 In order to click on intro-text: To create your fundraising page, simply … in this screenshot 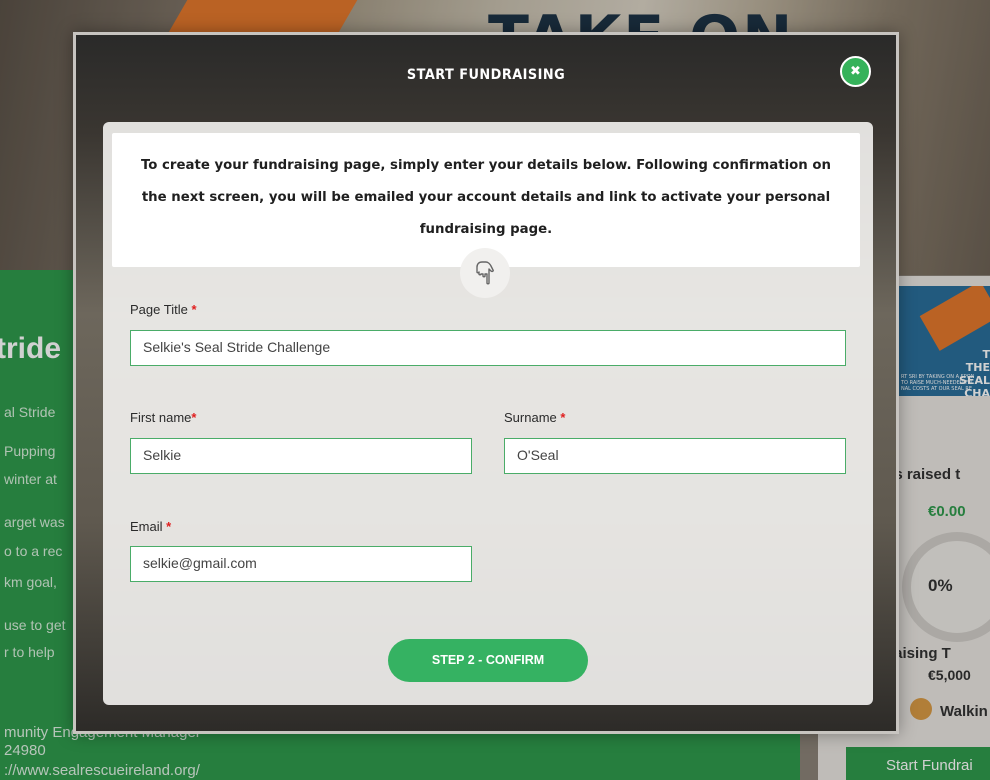, I will do `click(485, 197)`.